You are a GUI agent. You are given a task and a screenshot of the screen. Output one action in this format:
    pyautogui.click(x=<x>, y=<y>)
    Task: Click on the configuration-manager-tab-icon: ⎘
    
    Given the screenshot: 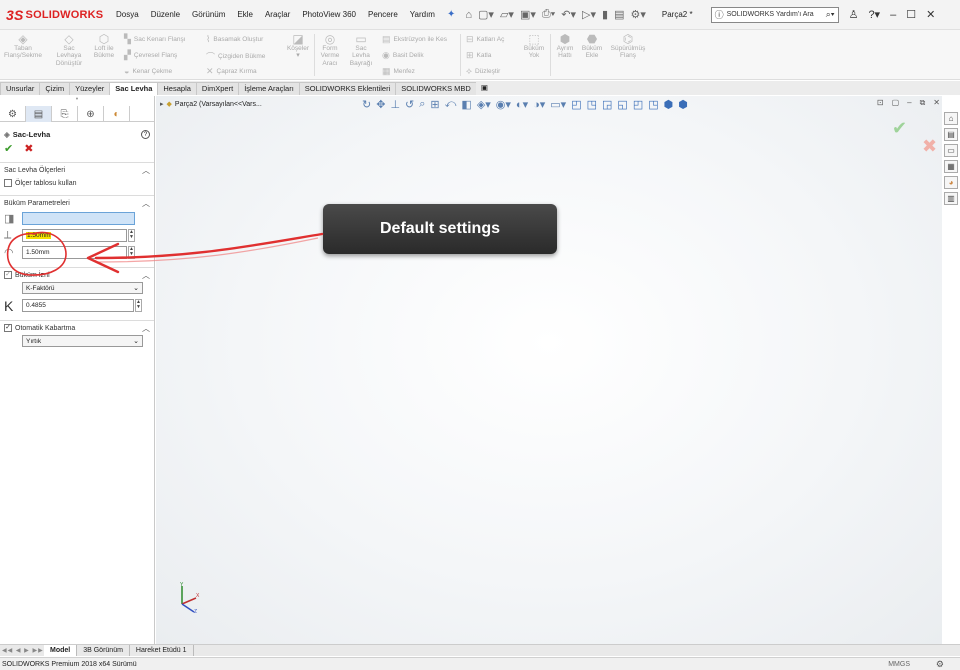 What is the action you would take?
    pyautogui.click(x=65, y=114)
    